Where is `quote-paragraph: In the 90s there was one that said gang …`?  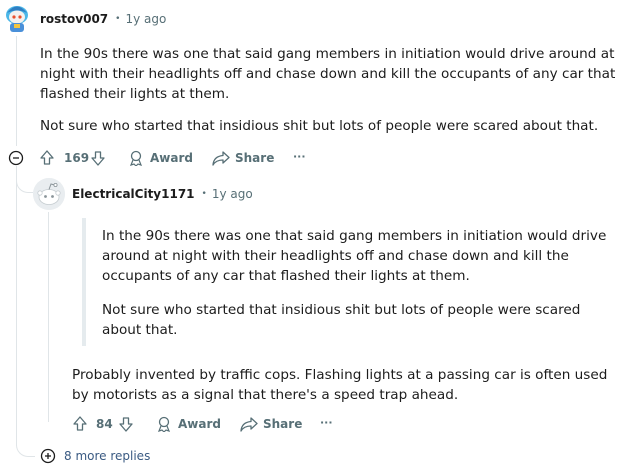
quote-paragraph: In the 90s there was one that said gang … is located at coordinates (354, 256).